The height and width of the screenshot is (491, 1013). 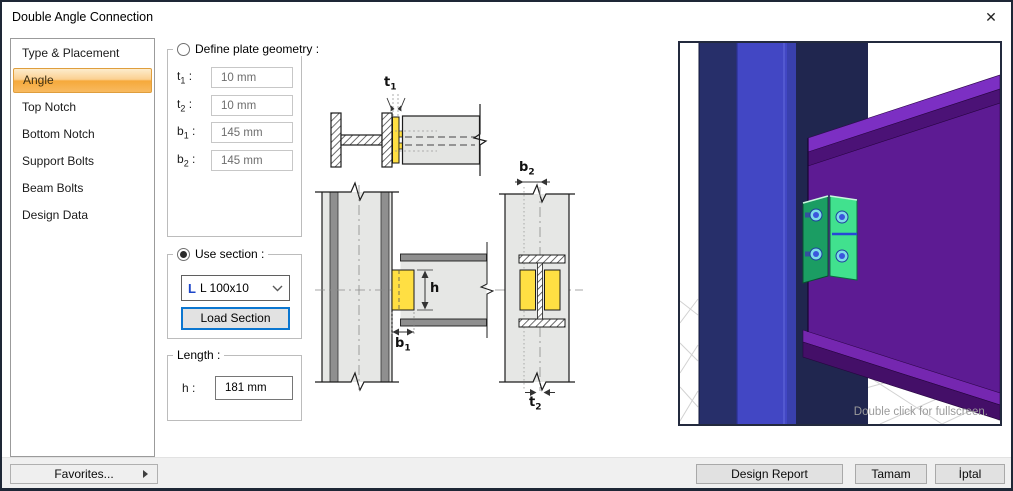 What do you see at coordinates (82, 161) in the screenshot?
I see `sidebar-item-support-bolts: Support Bolts` at bounding box center [82, 161].